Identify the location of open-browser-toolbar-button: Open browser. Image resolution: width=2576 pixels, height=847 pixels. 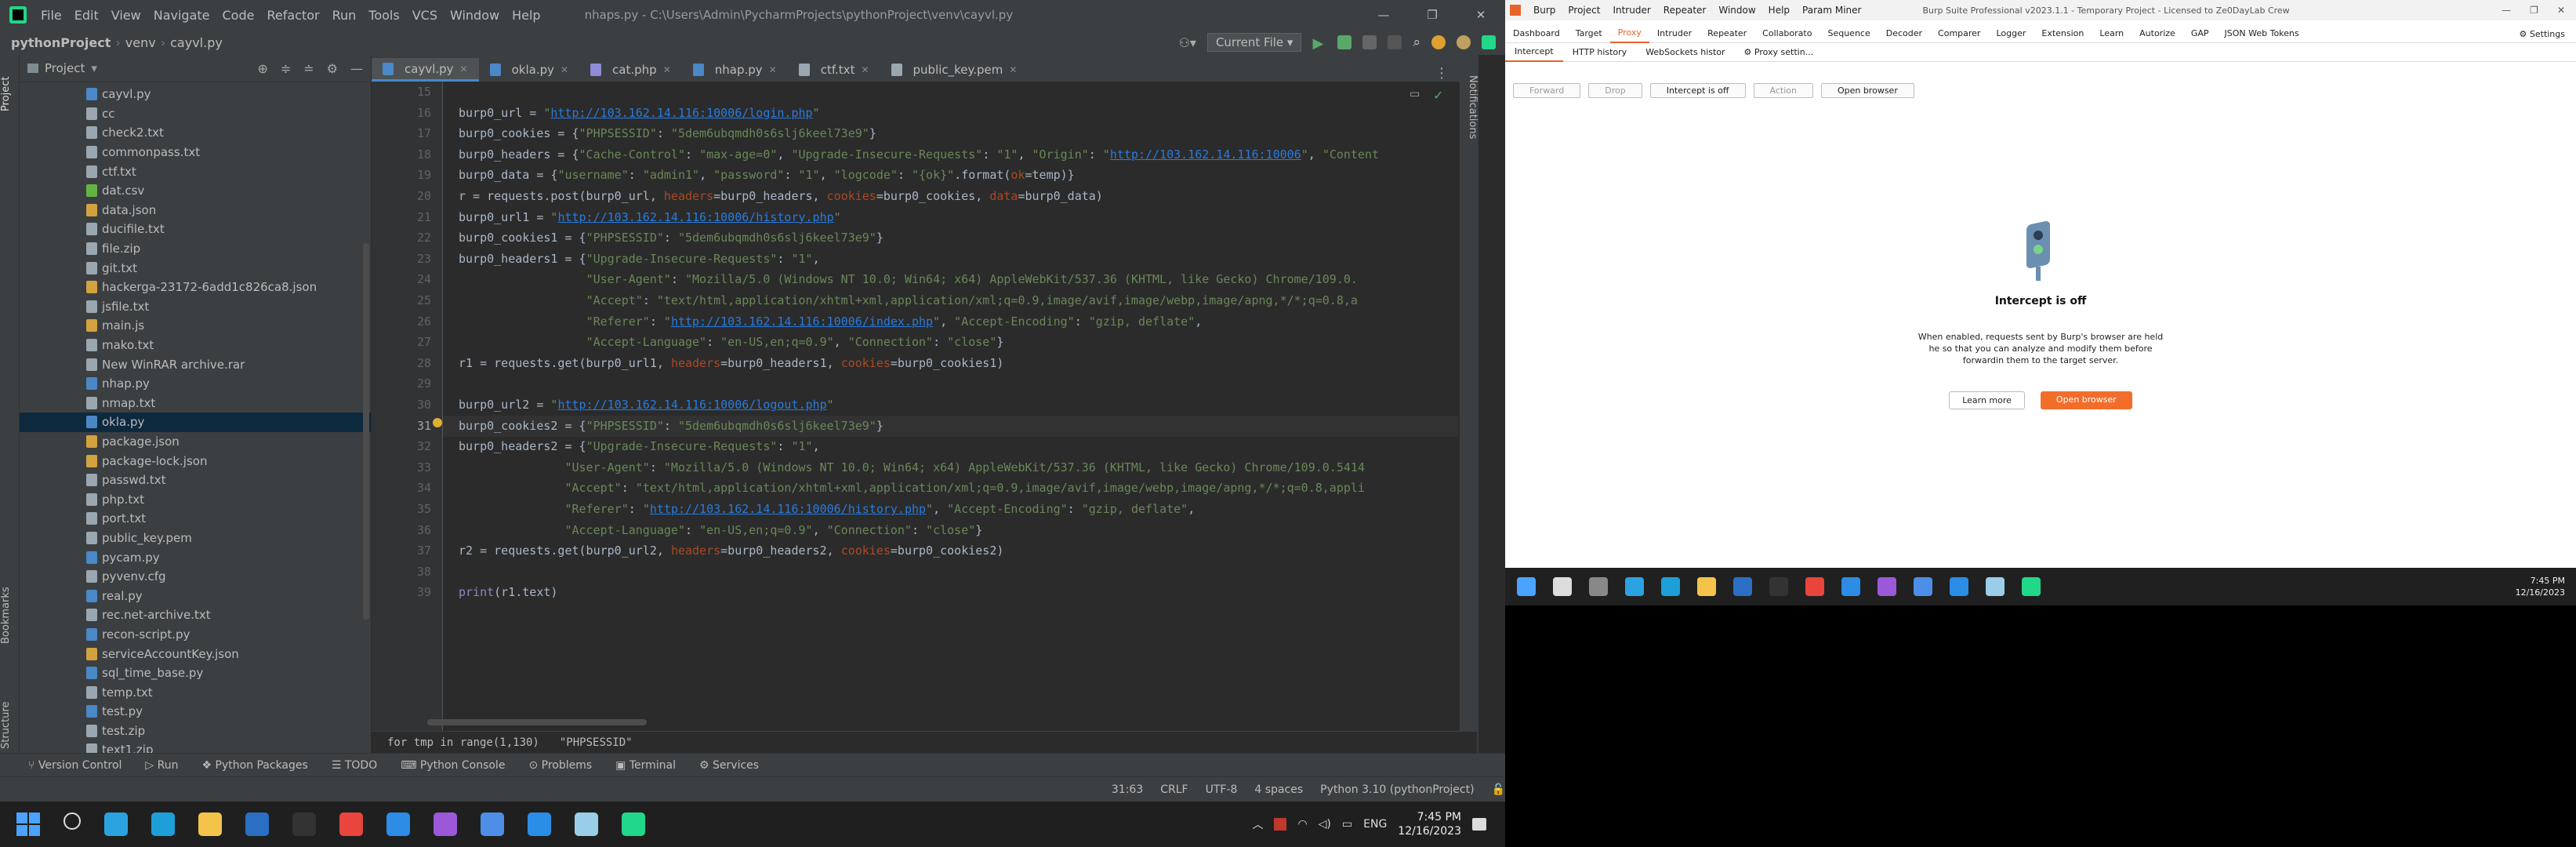
(1867, 90).